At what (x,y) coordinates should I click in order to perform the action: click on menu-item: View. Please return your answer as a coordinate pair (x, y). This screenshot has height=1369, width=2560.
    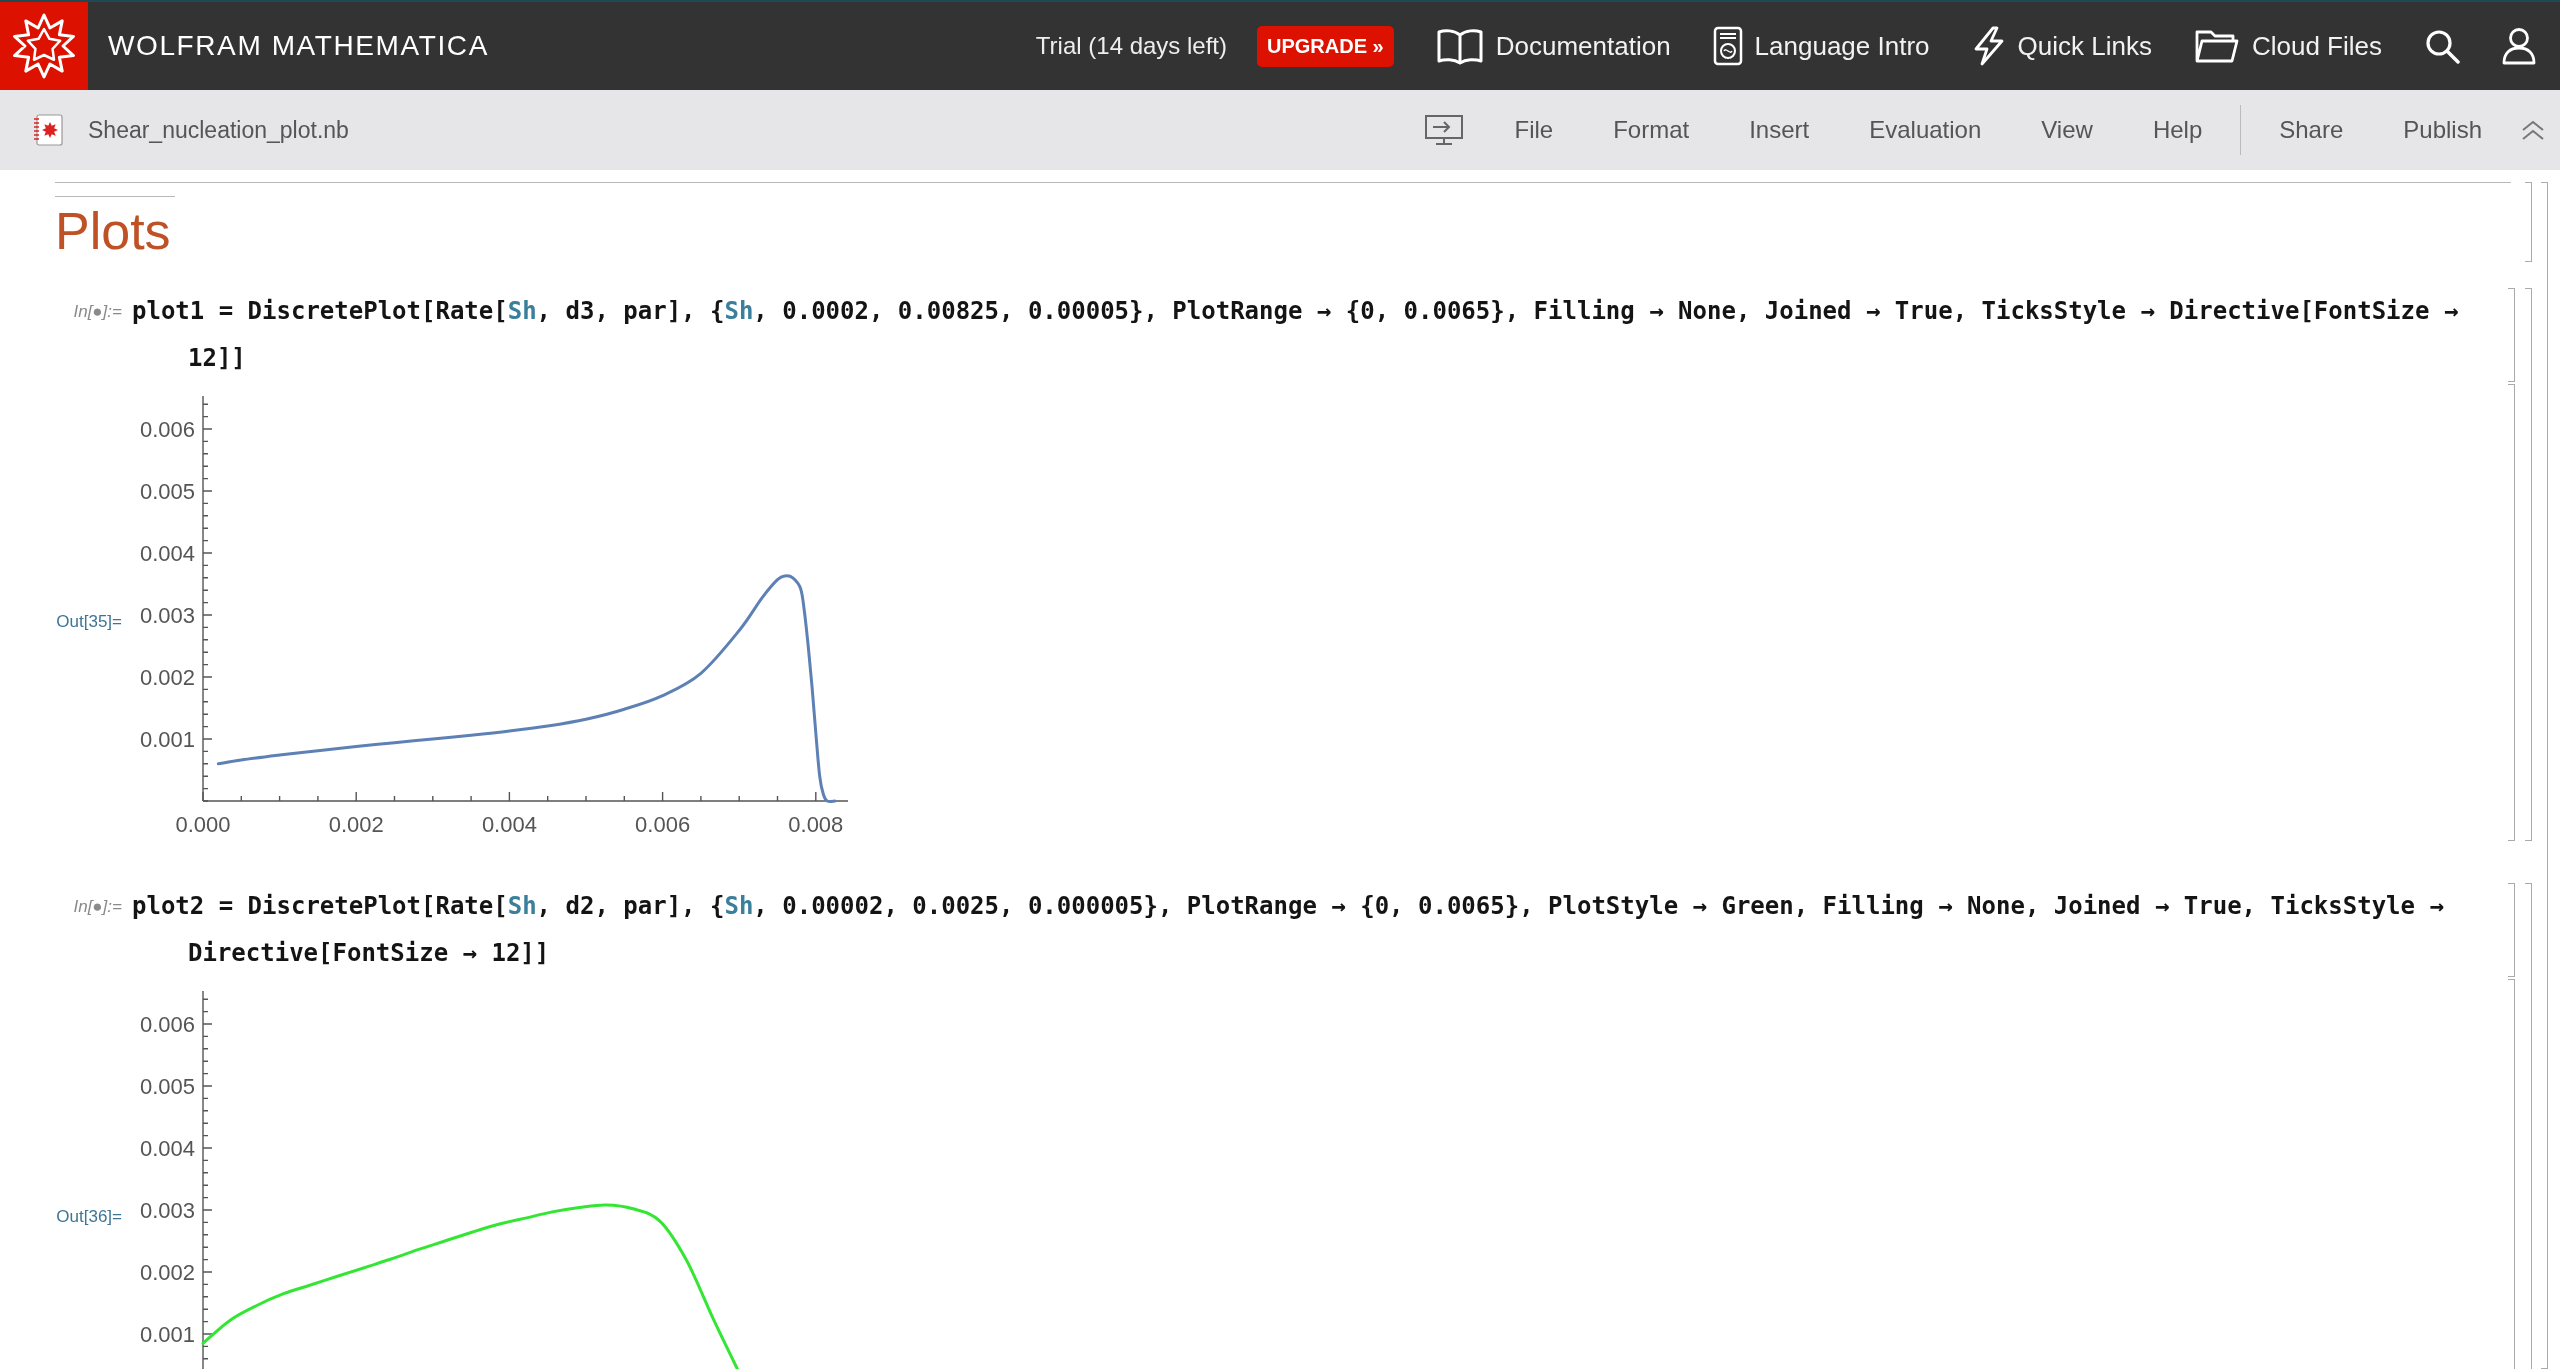
    Looking at the image, I should click on (2067, 130).